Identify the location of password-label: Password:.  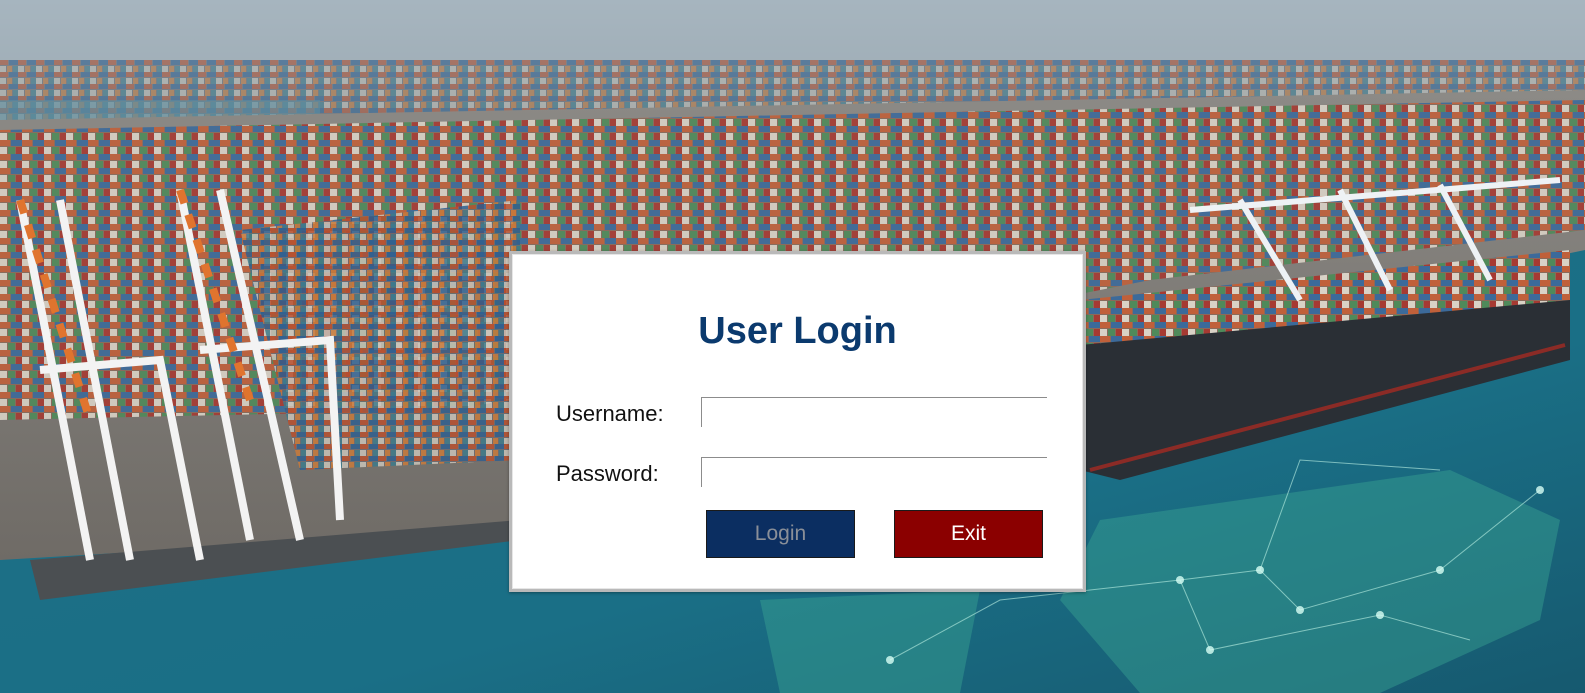
(607, 473).